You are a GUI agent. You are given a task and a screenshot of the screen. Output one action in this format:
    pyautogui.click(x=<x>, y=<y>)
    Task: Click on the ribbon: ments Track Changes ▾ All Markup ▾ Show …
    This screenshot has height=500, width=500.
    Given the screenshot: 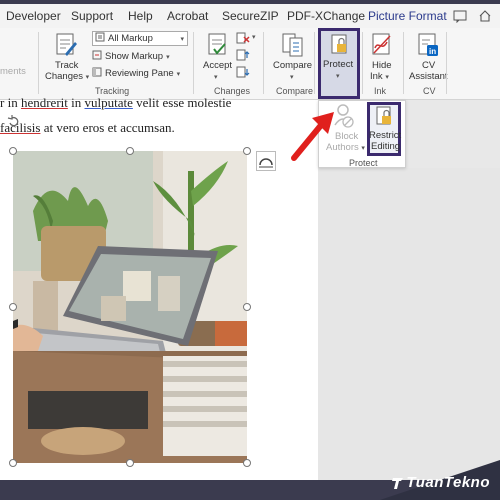 What is the action you would take?
    pyautogui.click(x=250, y=64)
    